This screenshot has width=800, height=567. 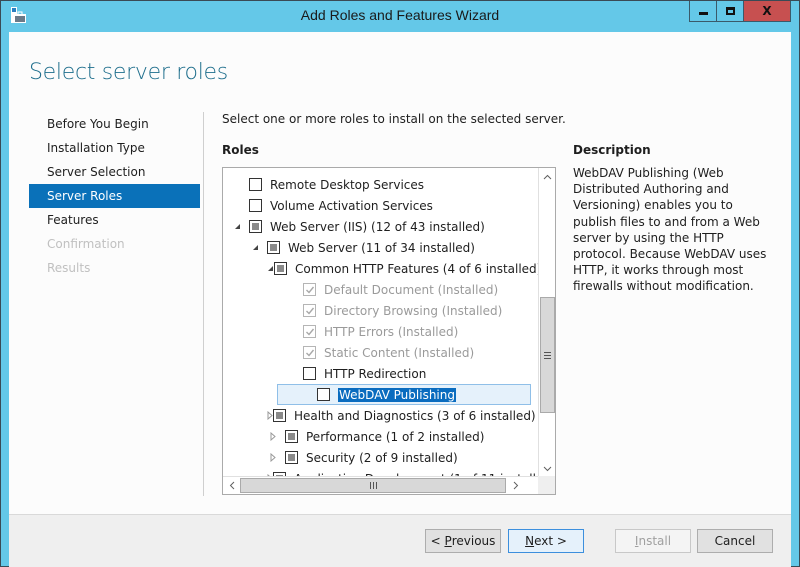 I want to click on vertical-scrollbar, so click(x=546, y=322).